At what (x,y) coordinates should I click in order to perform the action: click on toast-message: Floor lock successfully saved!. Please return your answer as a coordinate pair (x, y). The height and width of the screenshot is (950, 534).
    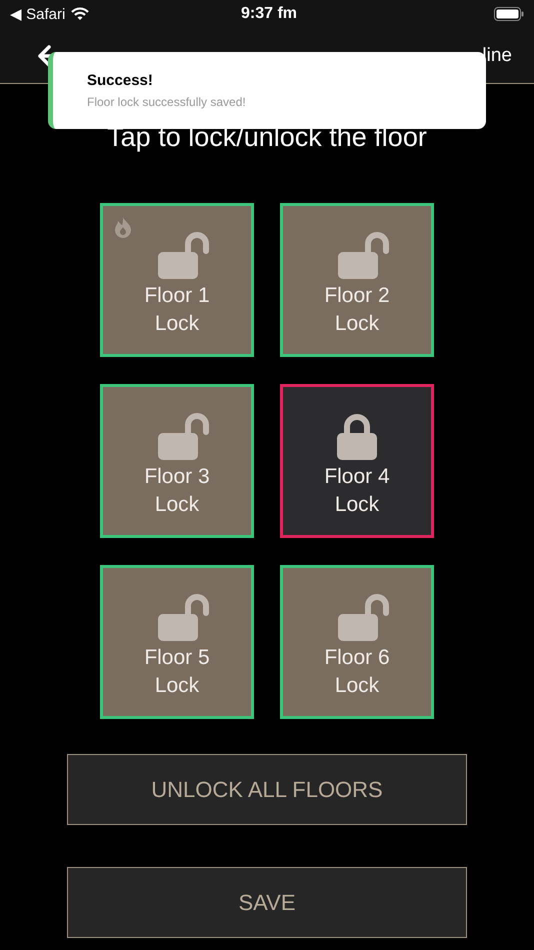
    Looking at the image, I should click on (167, 102).